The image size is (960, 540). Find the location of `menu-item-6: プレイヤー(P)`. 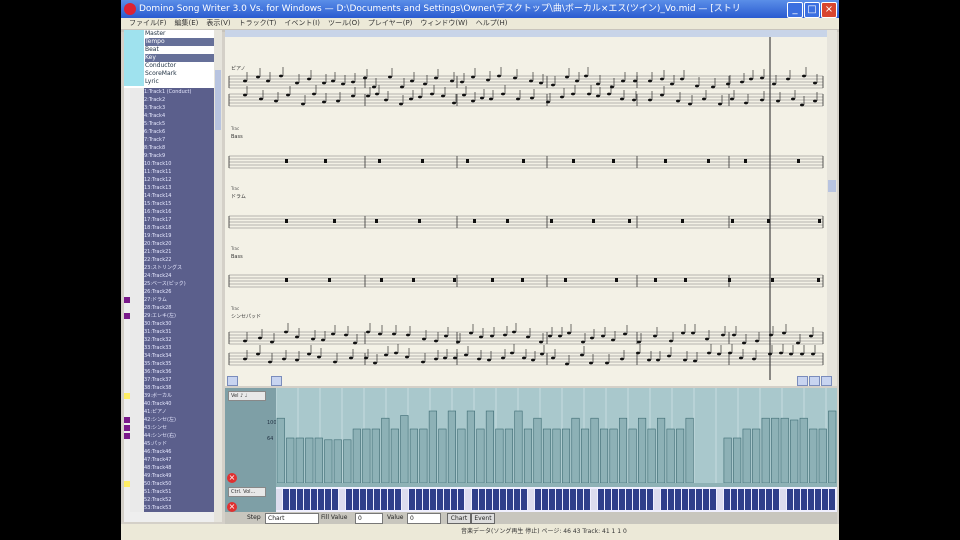

menu-item-6: プレイヤー(P) is located at coordinates (390, 23).